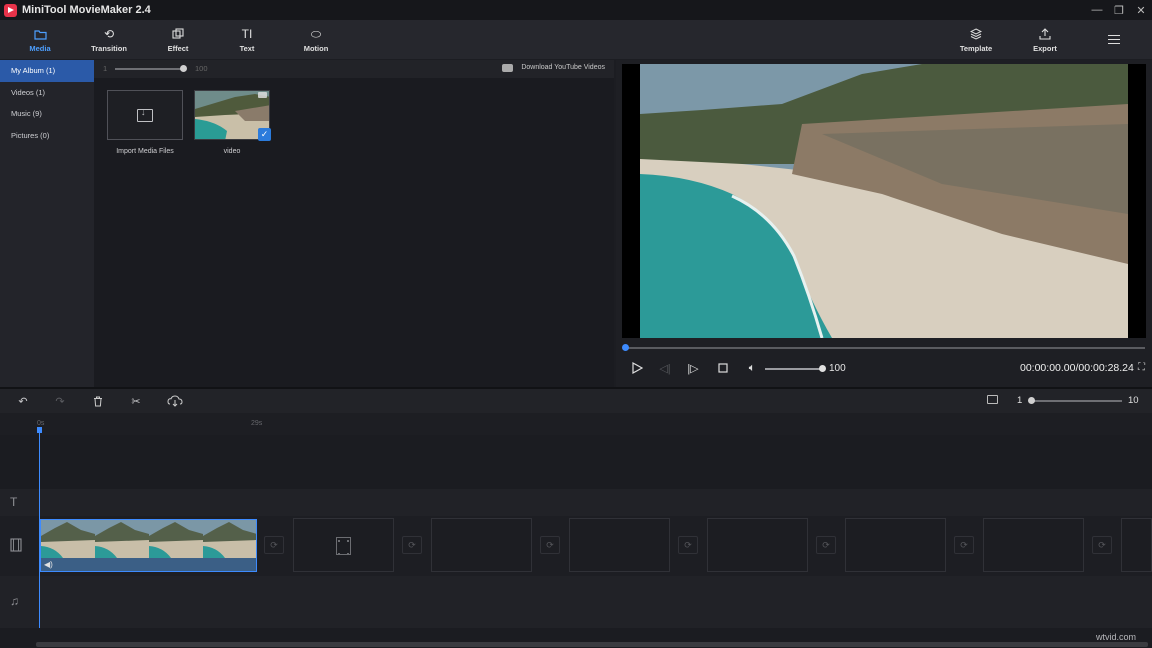  I want to click on volume-handle, so click(822, 368).